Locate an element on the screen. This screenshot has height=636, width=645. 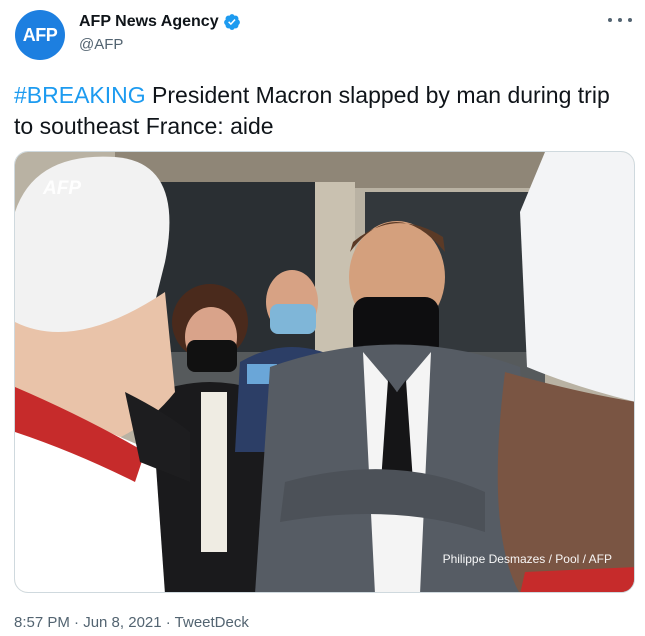
tweet-timestamp: 8:57 PM · Jun 8, 2021 · TweetDeck is located at coordinates (131, 622).